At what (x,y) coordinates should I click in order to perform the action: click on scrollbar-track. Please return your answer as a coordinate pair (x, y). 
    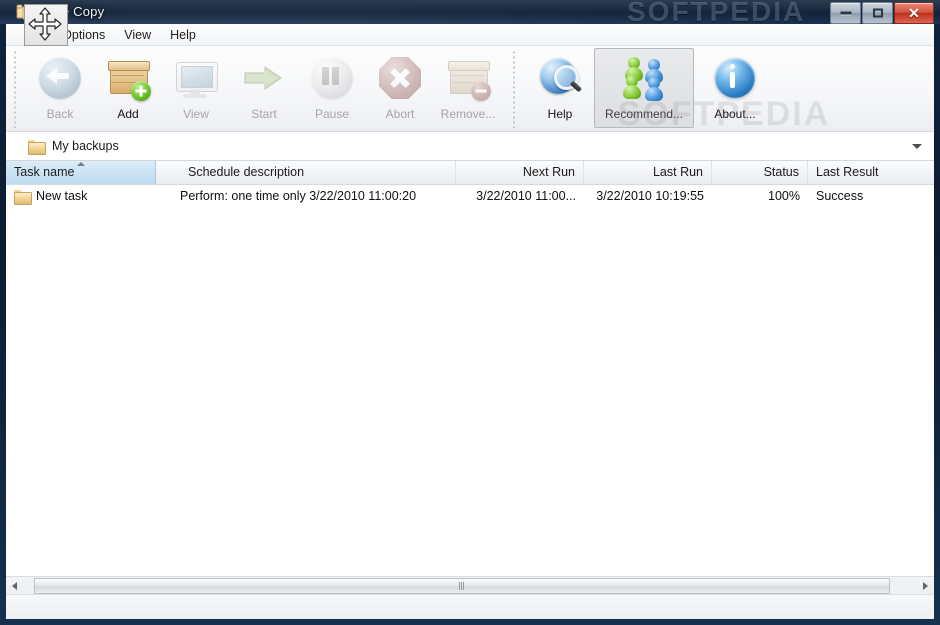
    Looking at the image, I should click on (470, 585).